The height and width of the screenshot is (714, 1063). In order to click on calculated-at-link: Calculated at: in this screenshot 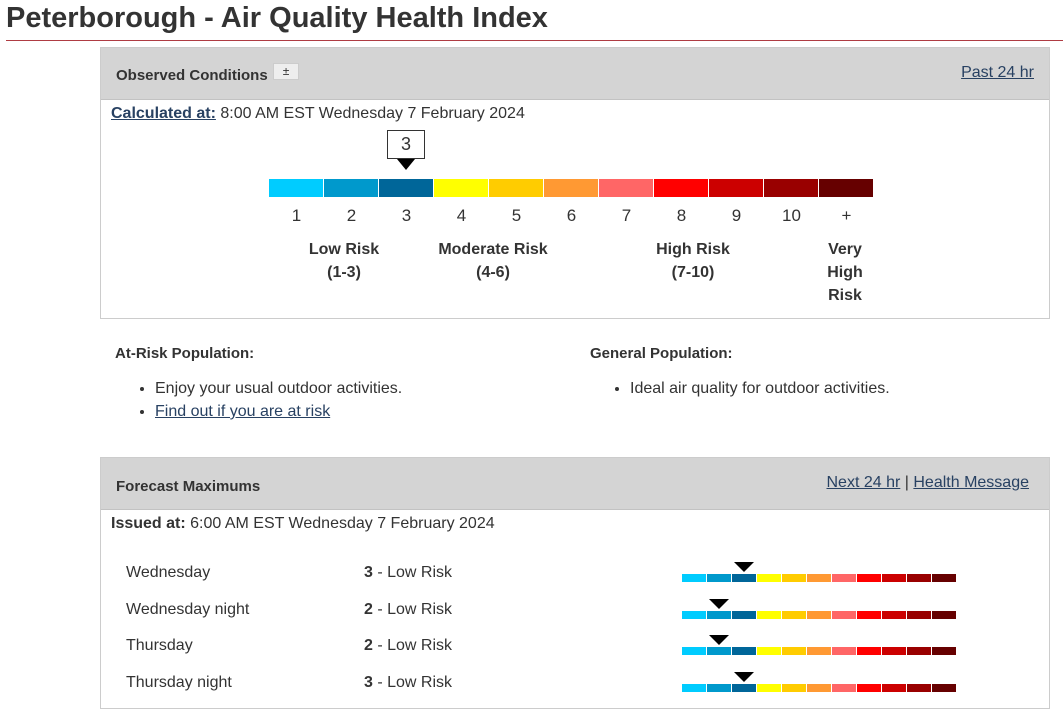, I will do `click(163, 113)`.